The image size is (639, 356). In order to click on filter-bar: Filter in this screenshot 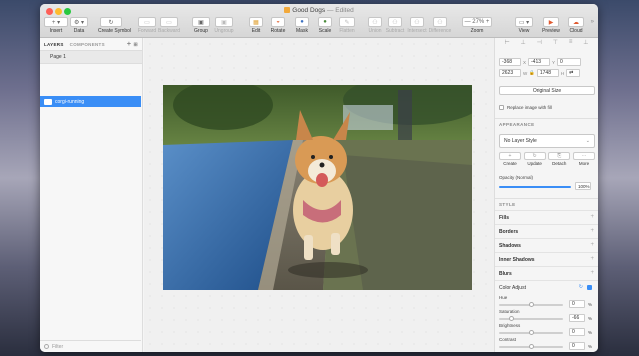, I will do `click(90, 346)`.